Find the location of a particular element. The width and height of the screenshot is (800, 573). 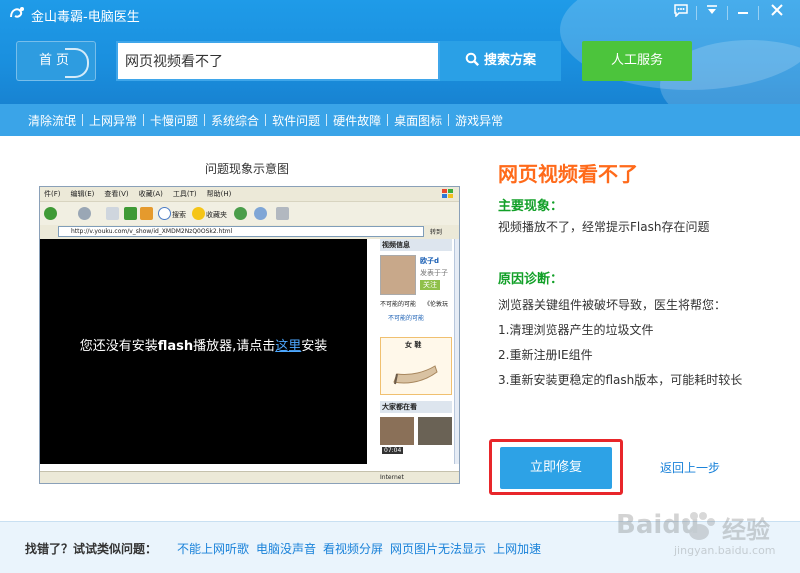

diagnosis-heading: 原因诊断： is located at coordinates (531, 279).